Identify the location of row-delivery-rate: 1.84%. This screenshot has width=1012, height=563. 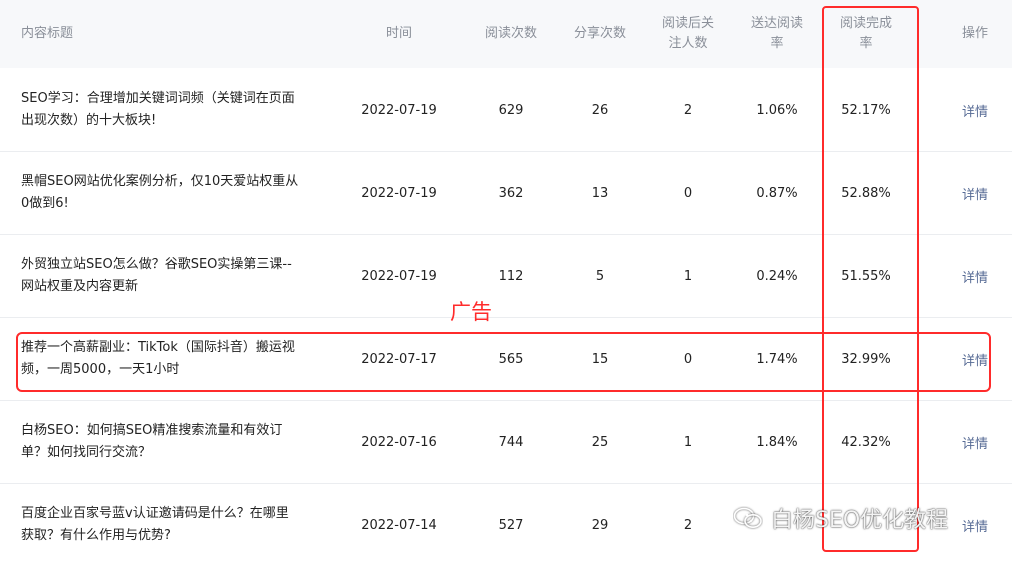
(777, 442).